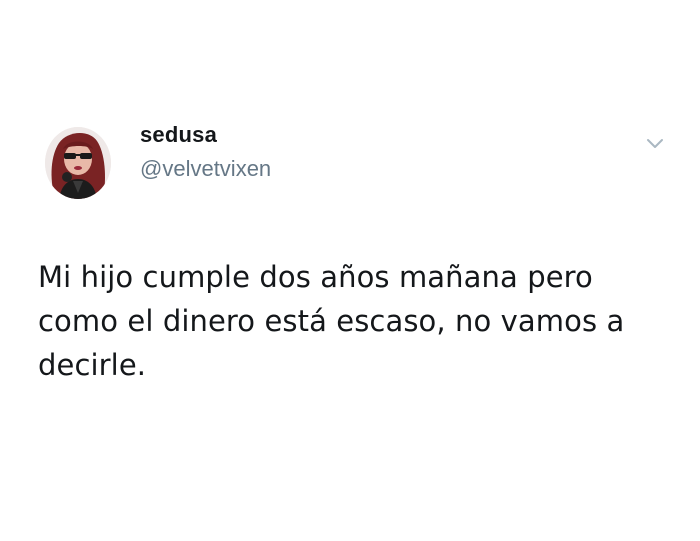  I want to click on avatar-image, so click(78, 163).